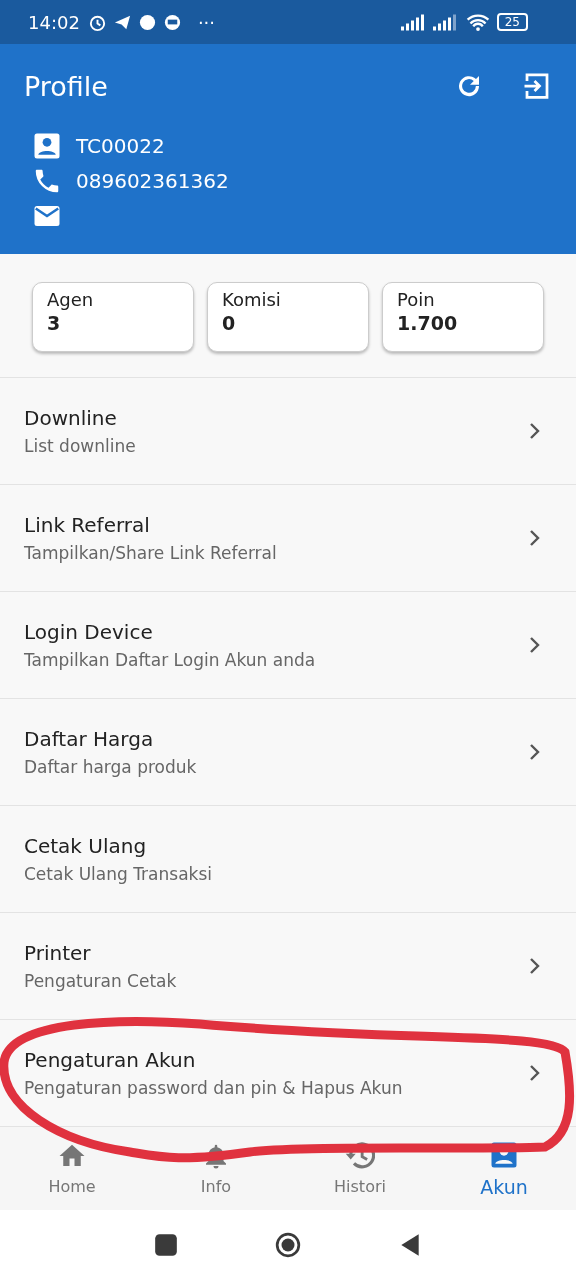 This screenshot has height=1280, width=576. Describe the element at coordinates (360, 1156) in the screenshot. I see `history-icon` at that location.